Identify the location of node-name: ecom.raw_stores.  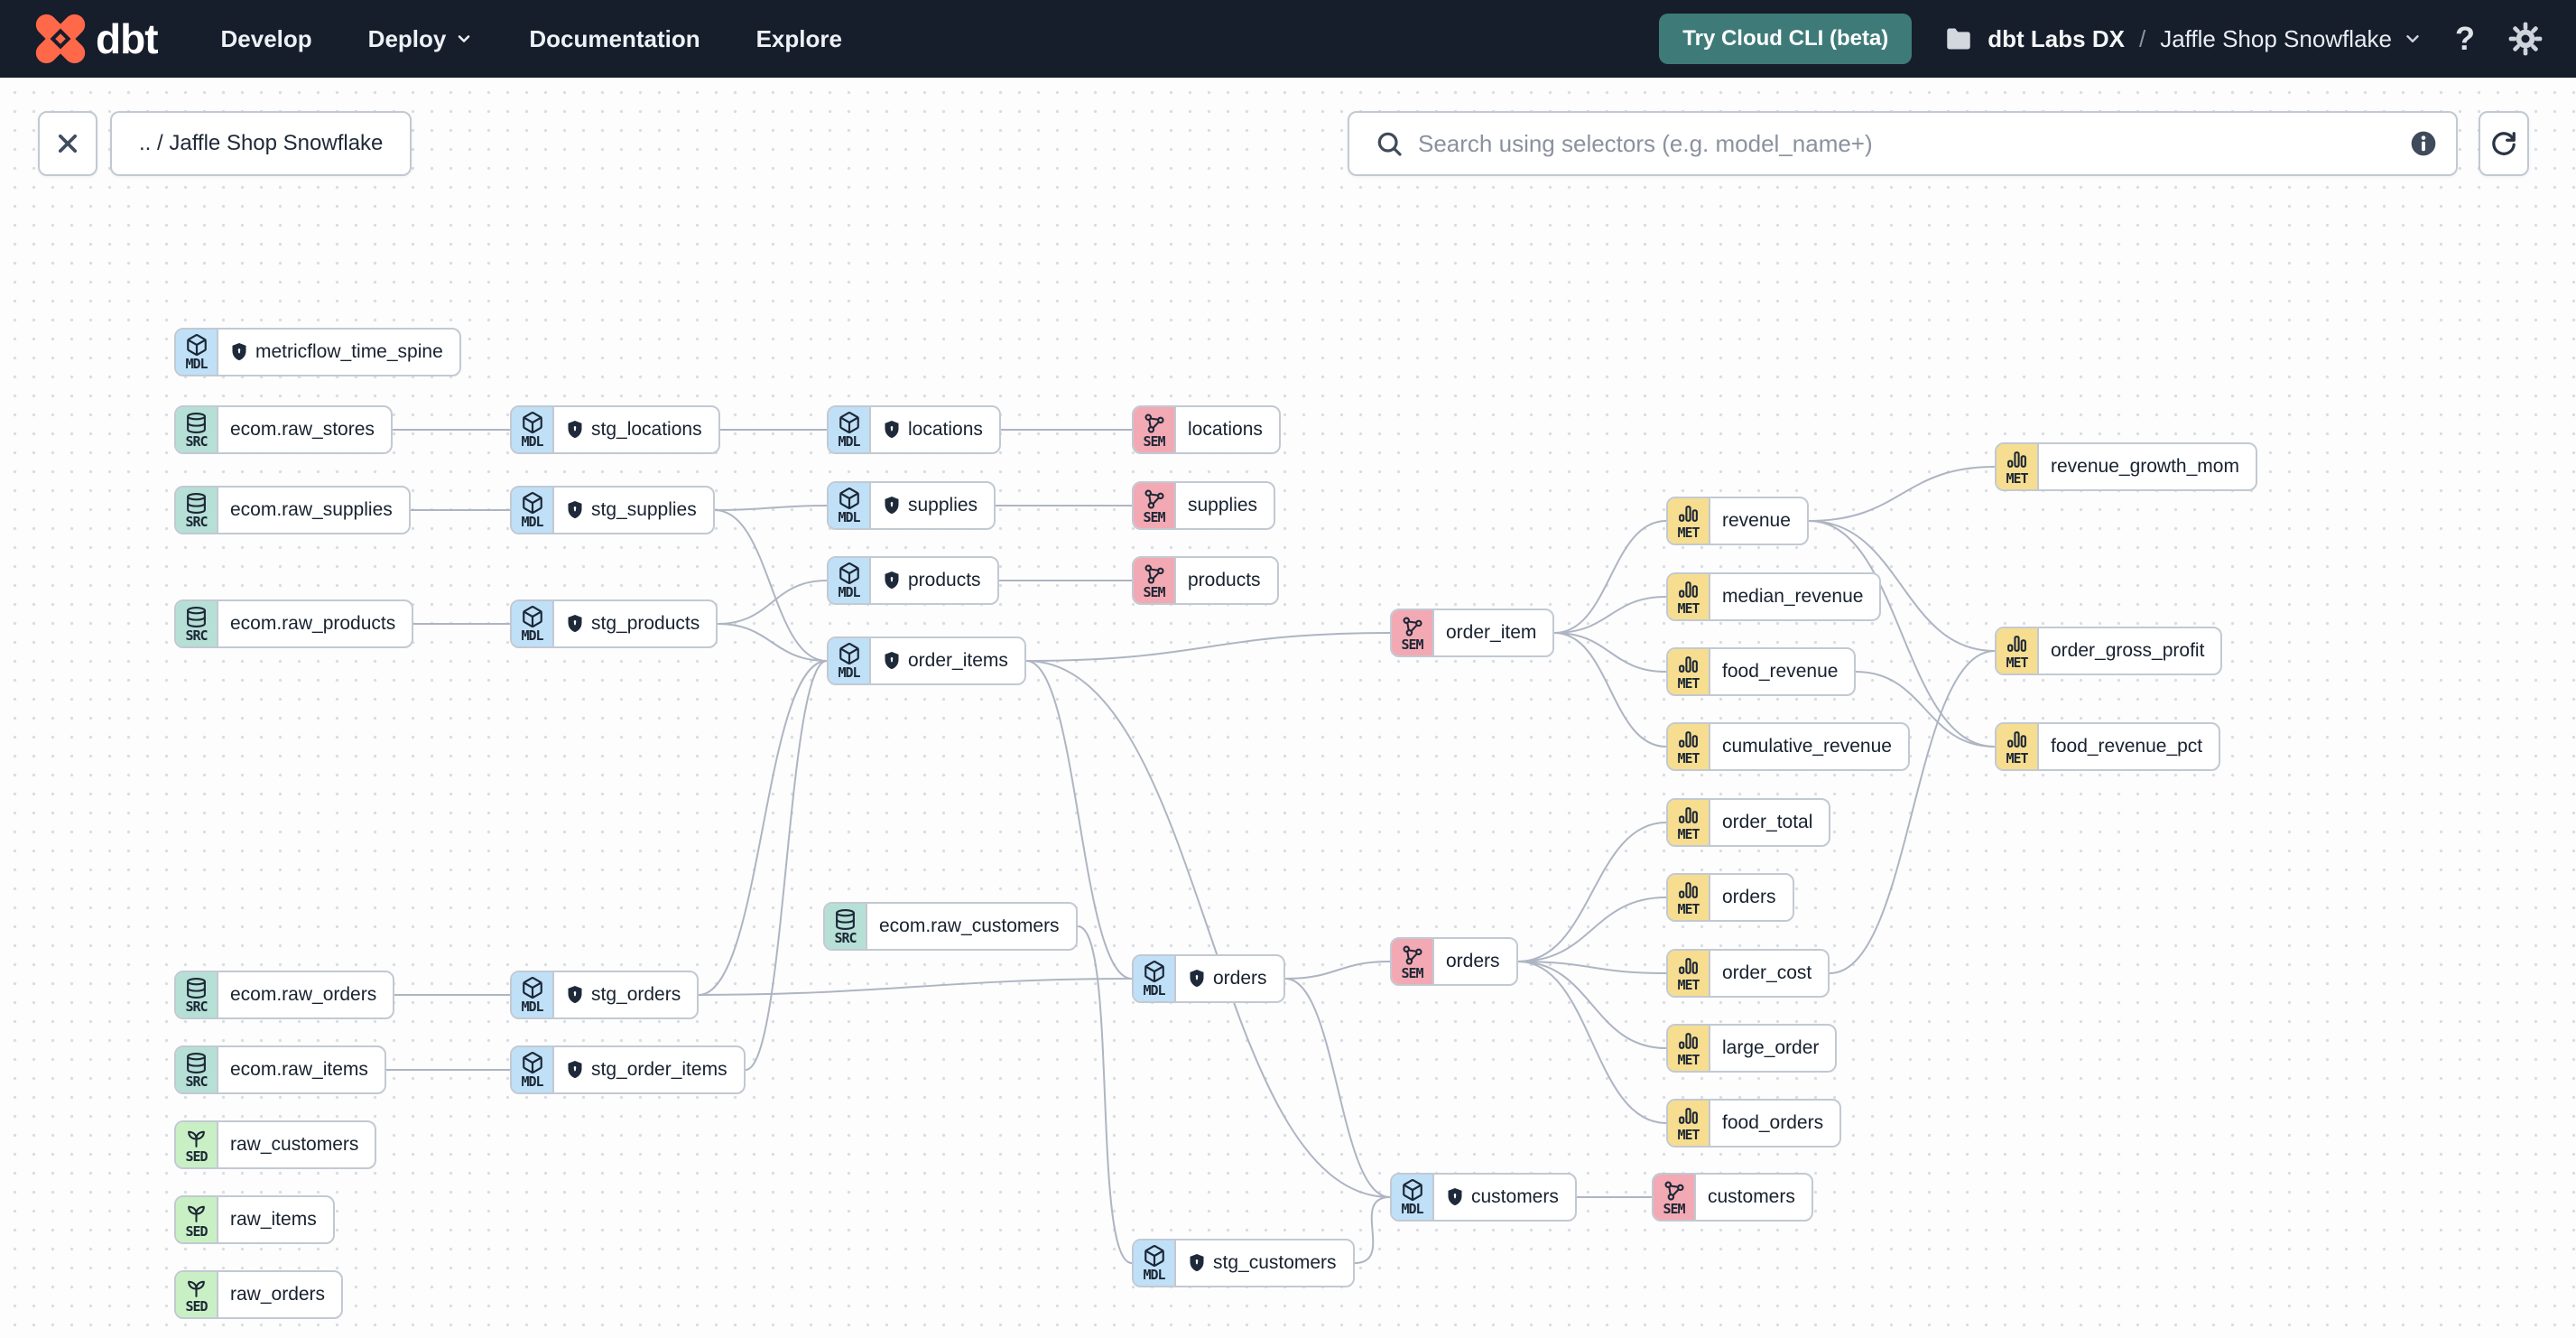
(302, 429).